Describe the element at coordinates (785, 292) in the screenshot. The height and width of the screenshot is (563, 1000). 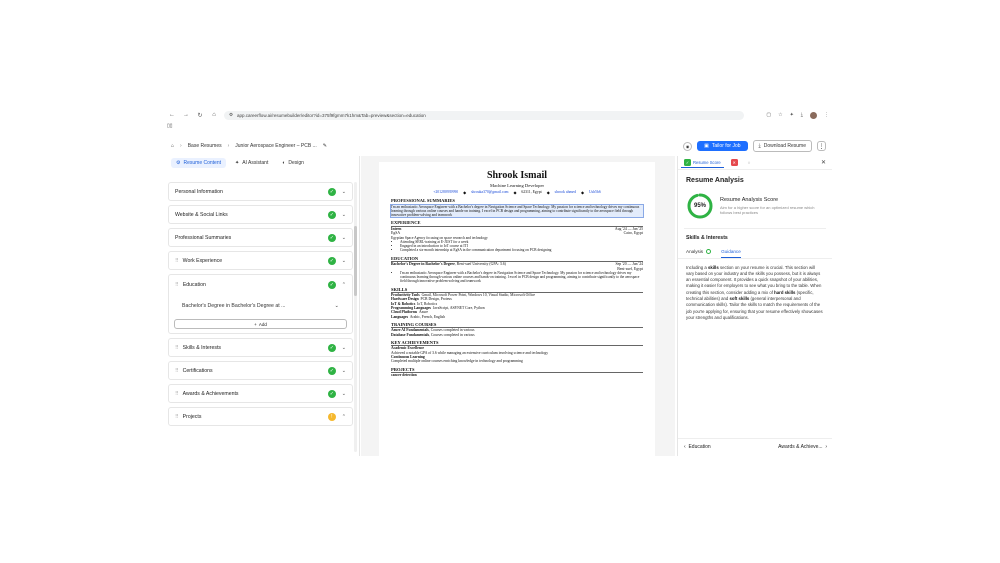
I see `guidance-segment: hard skills` at that location.